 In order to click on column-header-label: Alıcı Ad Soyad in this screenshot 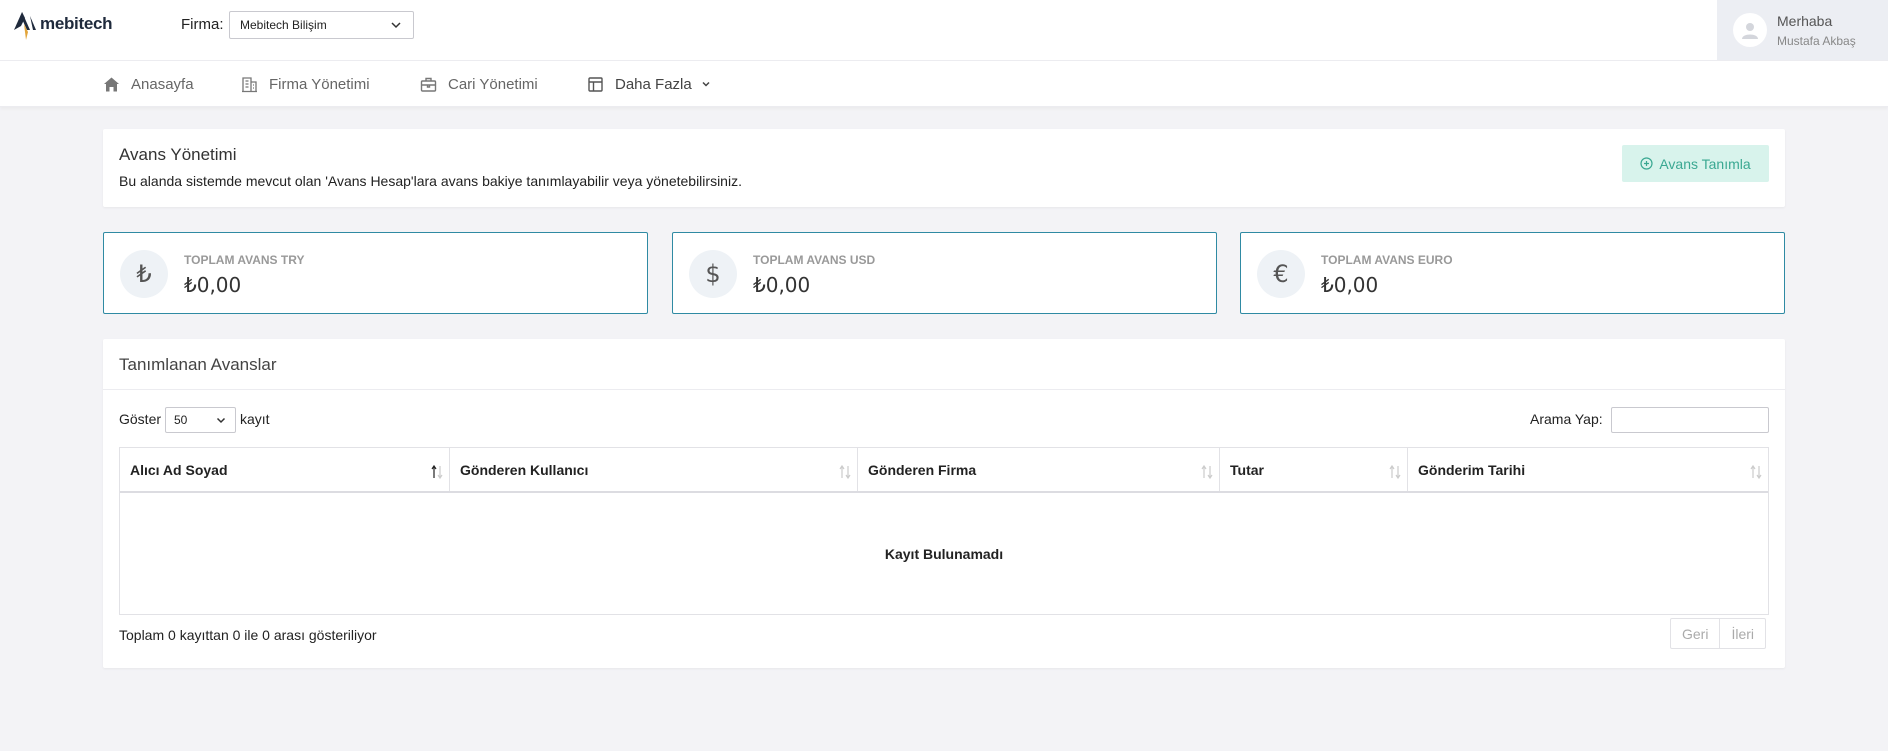, I will do `click(179, 469)`.